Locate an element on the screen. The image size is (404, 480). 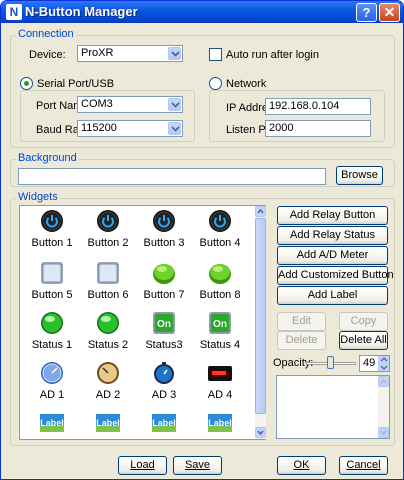
widget-item-label: AD 3 is located at coordinates (164, 395).